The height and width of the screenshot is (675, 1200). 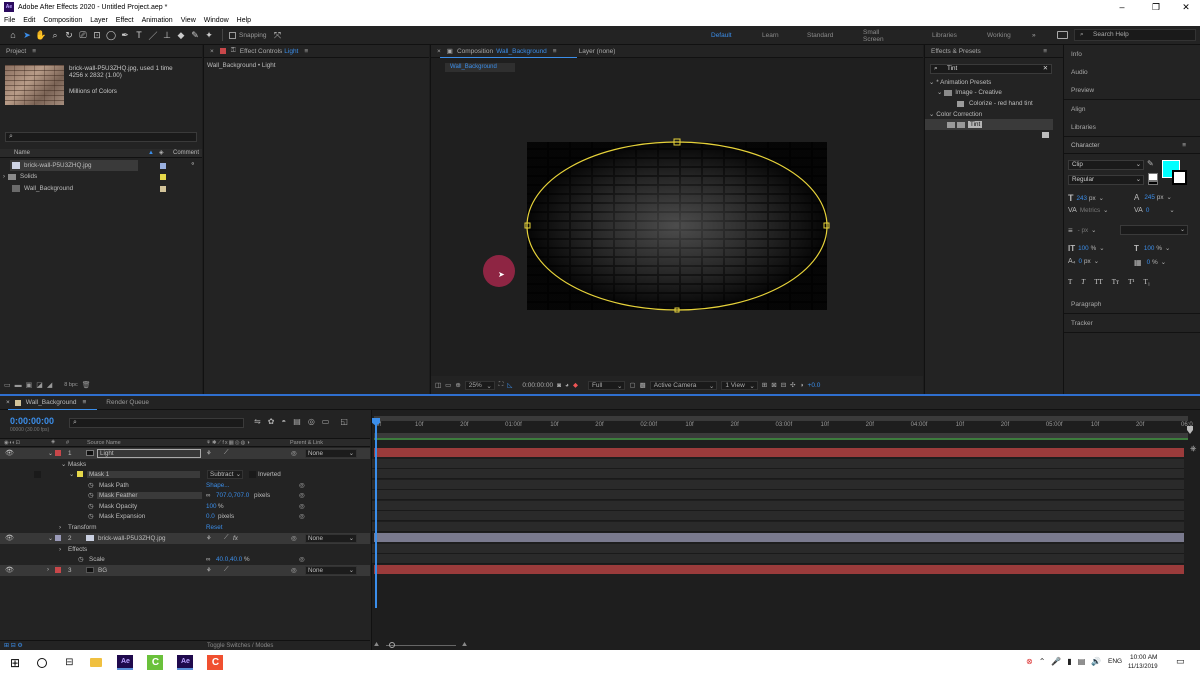 I want to click on chevron-right-icon: ›, so click(x=4, y=177).